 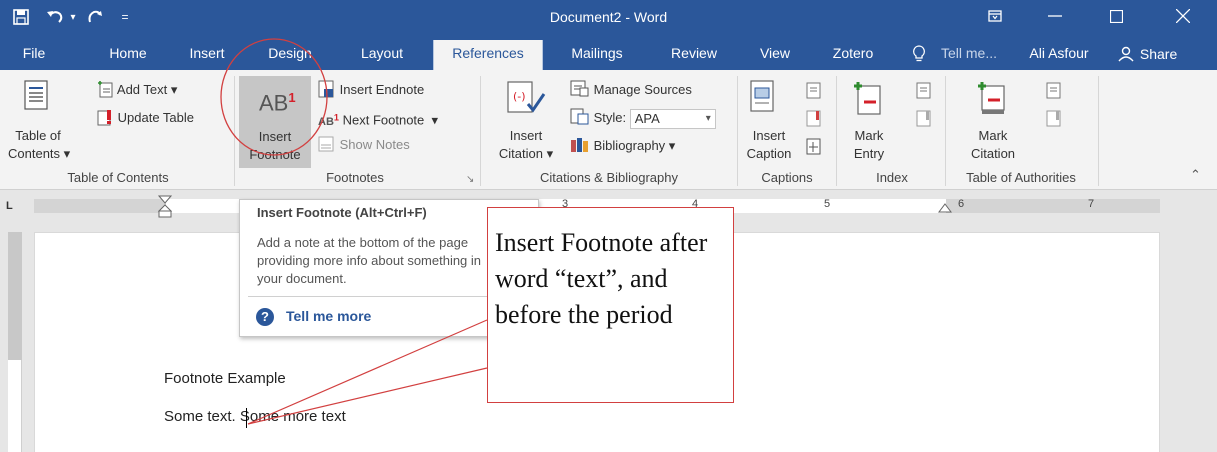 I want to click on insert-endnote-label: Insert Endnote, so click(x=382, y=89).